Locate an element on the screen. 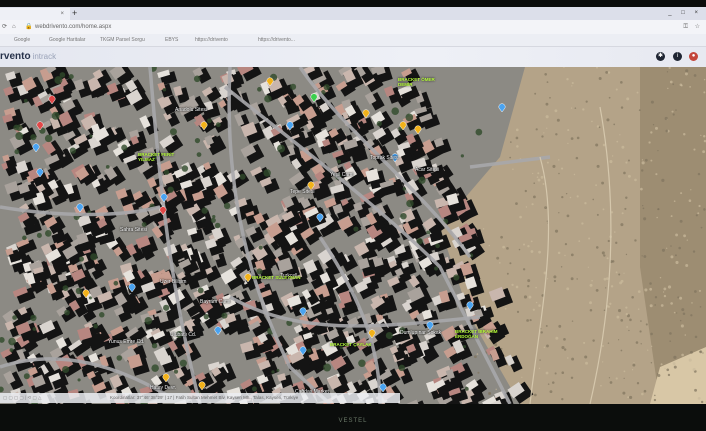  bookmark: TKGM Parsel Sorgu is located at coordinates (122, 40).